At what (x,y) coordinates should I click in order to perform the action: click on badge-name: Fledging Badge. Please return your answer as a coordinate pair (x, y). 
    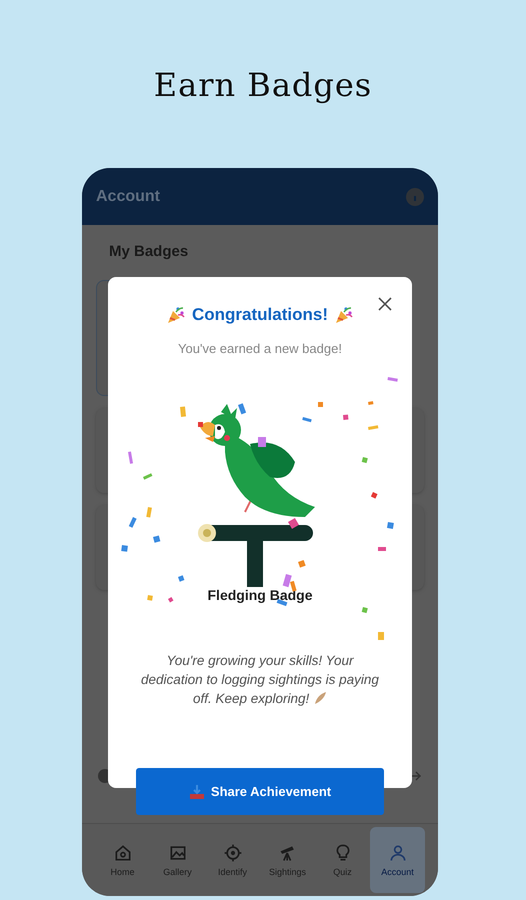
    Looking at the image, I should click on (260, 595).